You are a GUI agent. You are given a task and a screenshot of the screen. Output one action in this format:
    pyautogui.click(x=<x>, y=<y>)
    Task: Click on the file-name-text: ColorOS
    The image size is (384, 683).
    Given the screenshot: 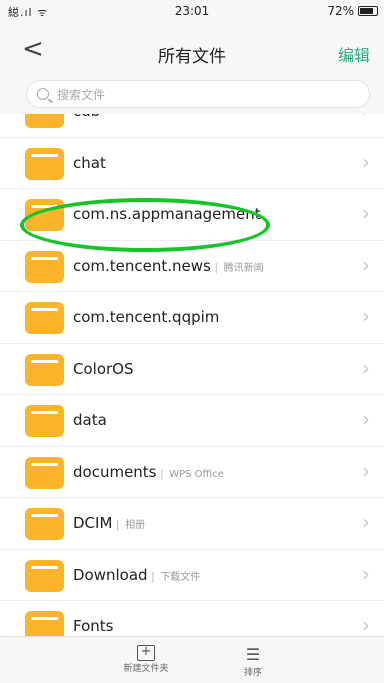 What is the action you would take?
    pyautogui.click(x=103, y=368)
    